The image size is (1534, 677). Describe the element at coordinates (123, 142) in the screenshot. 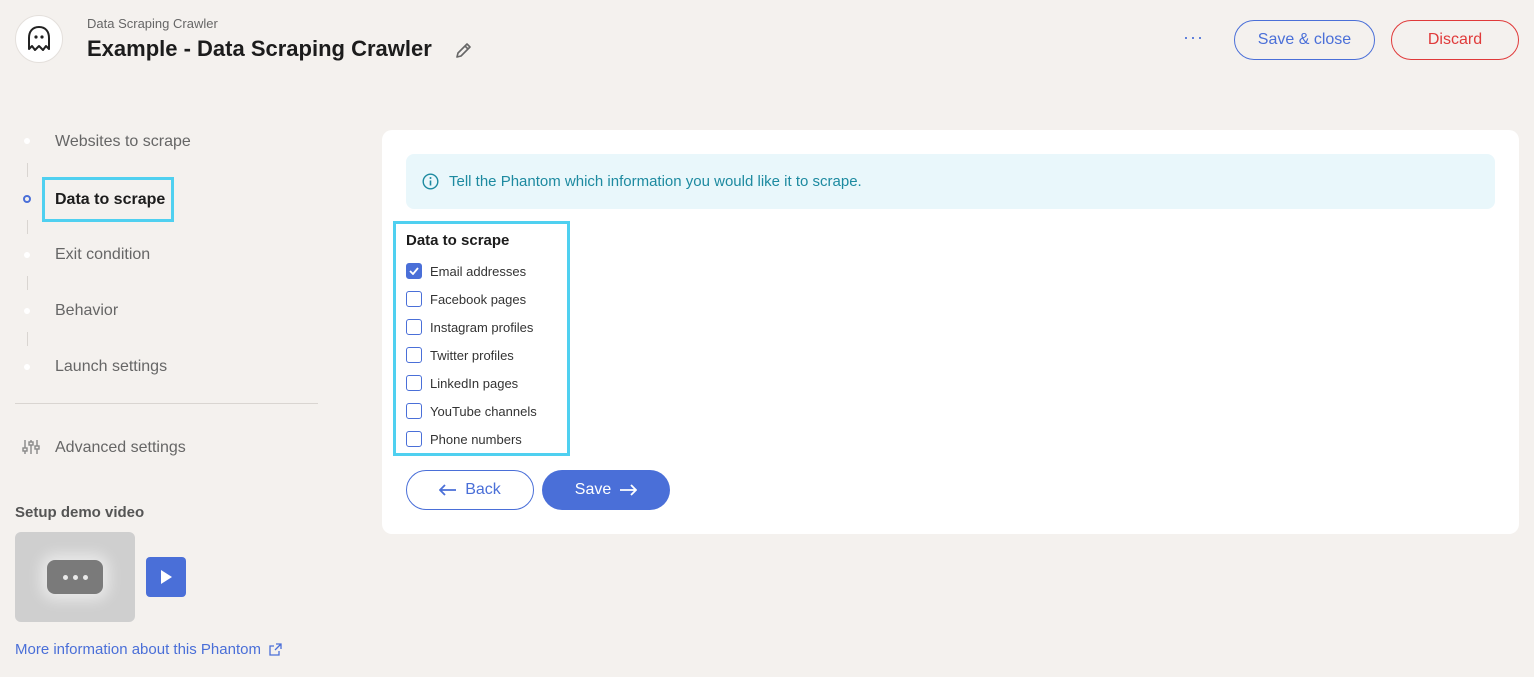

I see `step-websites-to-scrape: Websites to scrape` at that location.